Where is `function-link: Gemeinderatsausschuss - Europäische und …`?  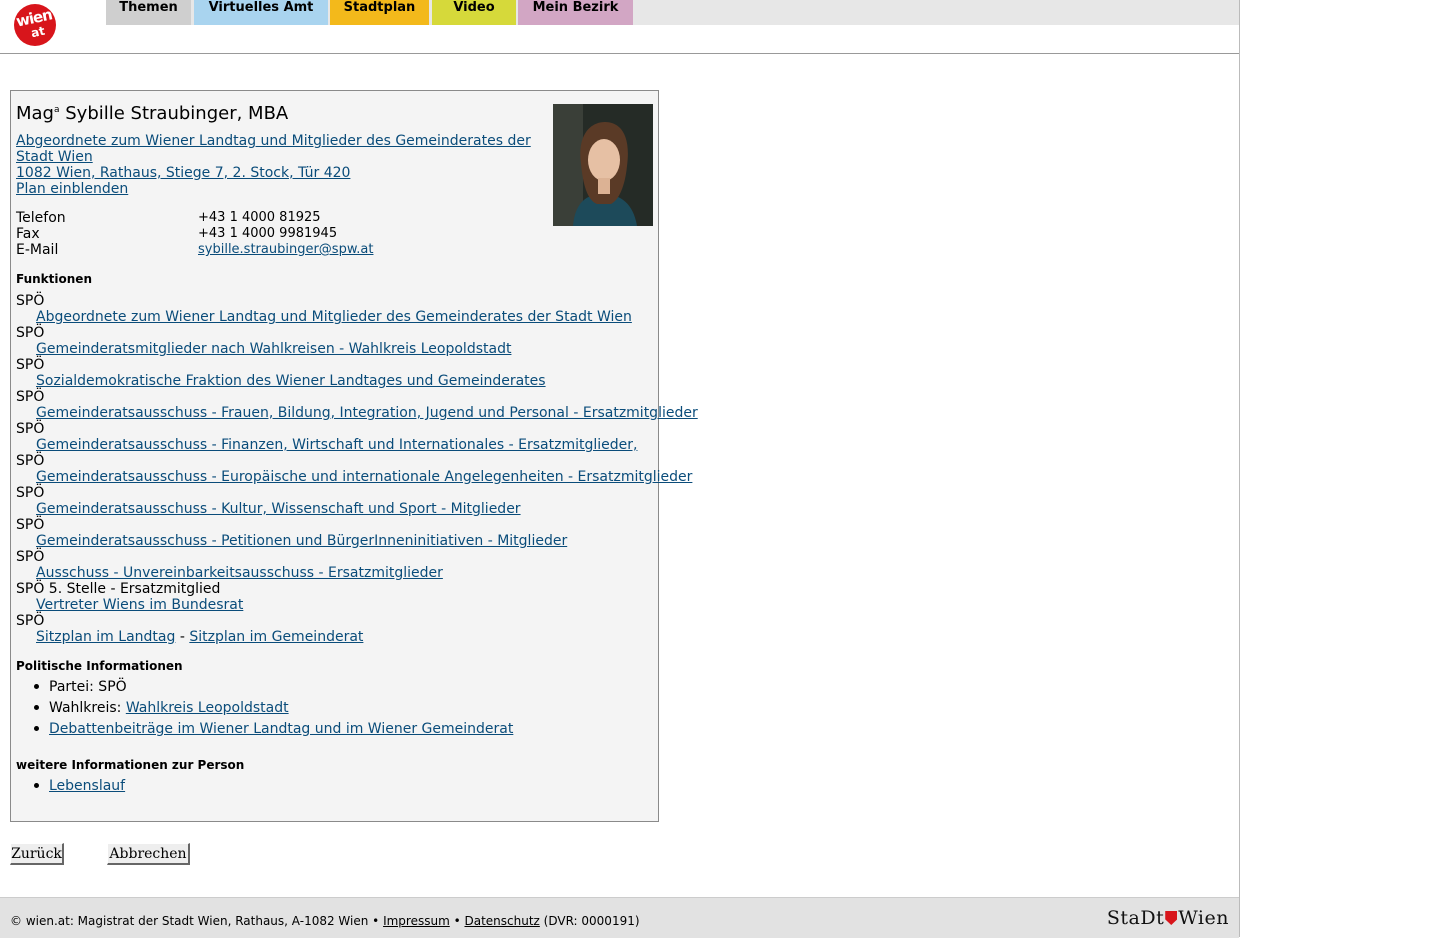
function-link: Gemeinderatsausschuss - Europäische und … is located at coordinates (364, 477).